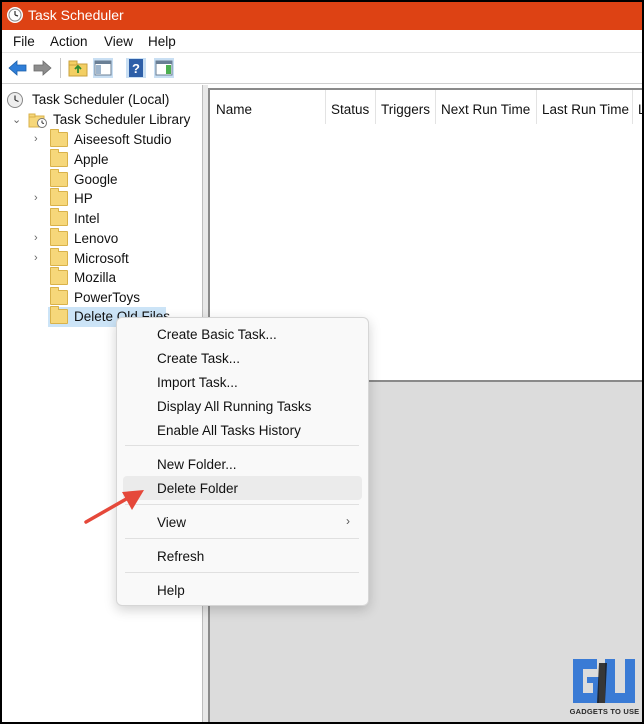  What do you see at coordinates (586, 109) in the screenshot?
I see `column-header-label: Last Run Time` at bounding box center [586, 109].